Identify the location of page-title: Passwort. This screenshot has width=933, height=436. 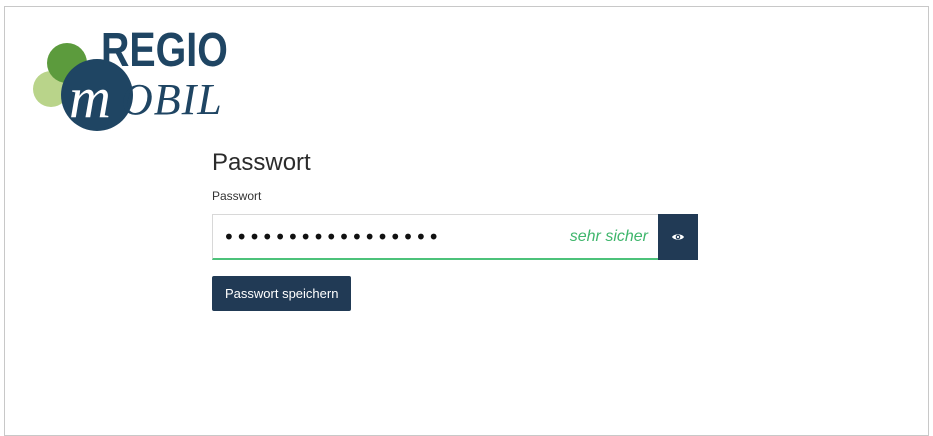
(261, 162).